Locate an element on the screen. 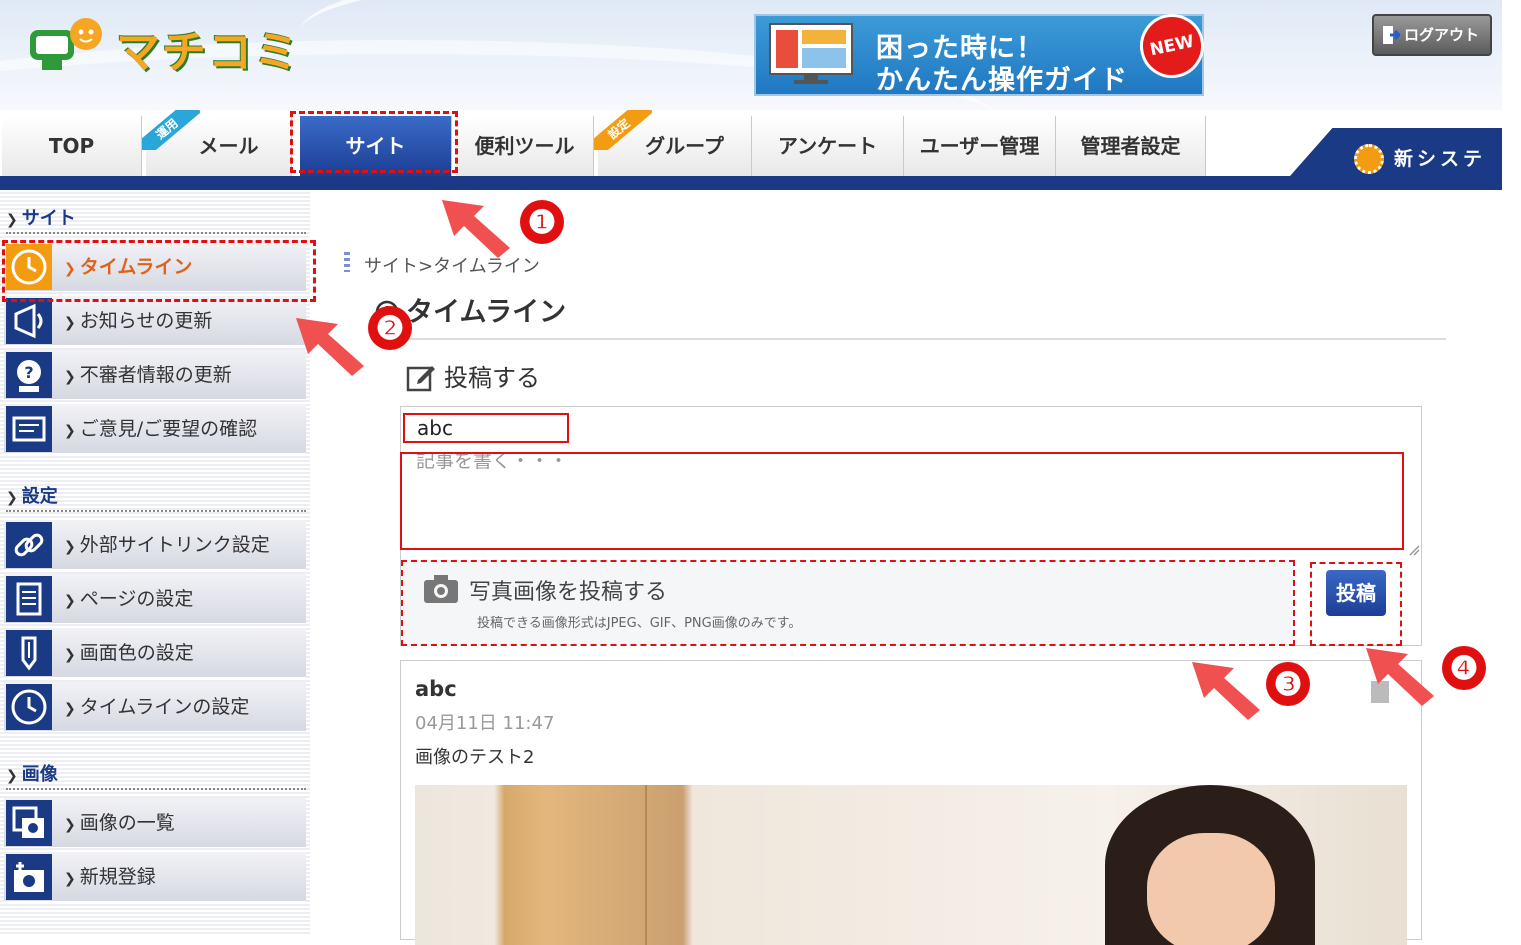 The image size is (1521, 945). clock-icon is located at coordinates (29, 707).